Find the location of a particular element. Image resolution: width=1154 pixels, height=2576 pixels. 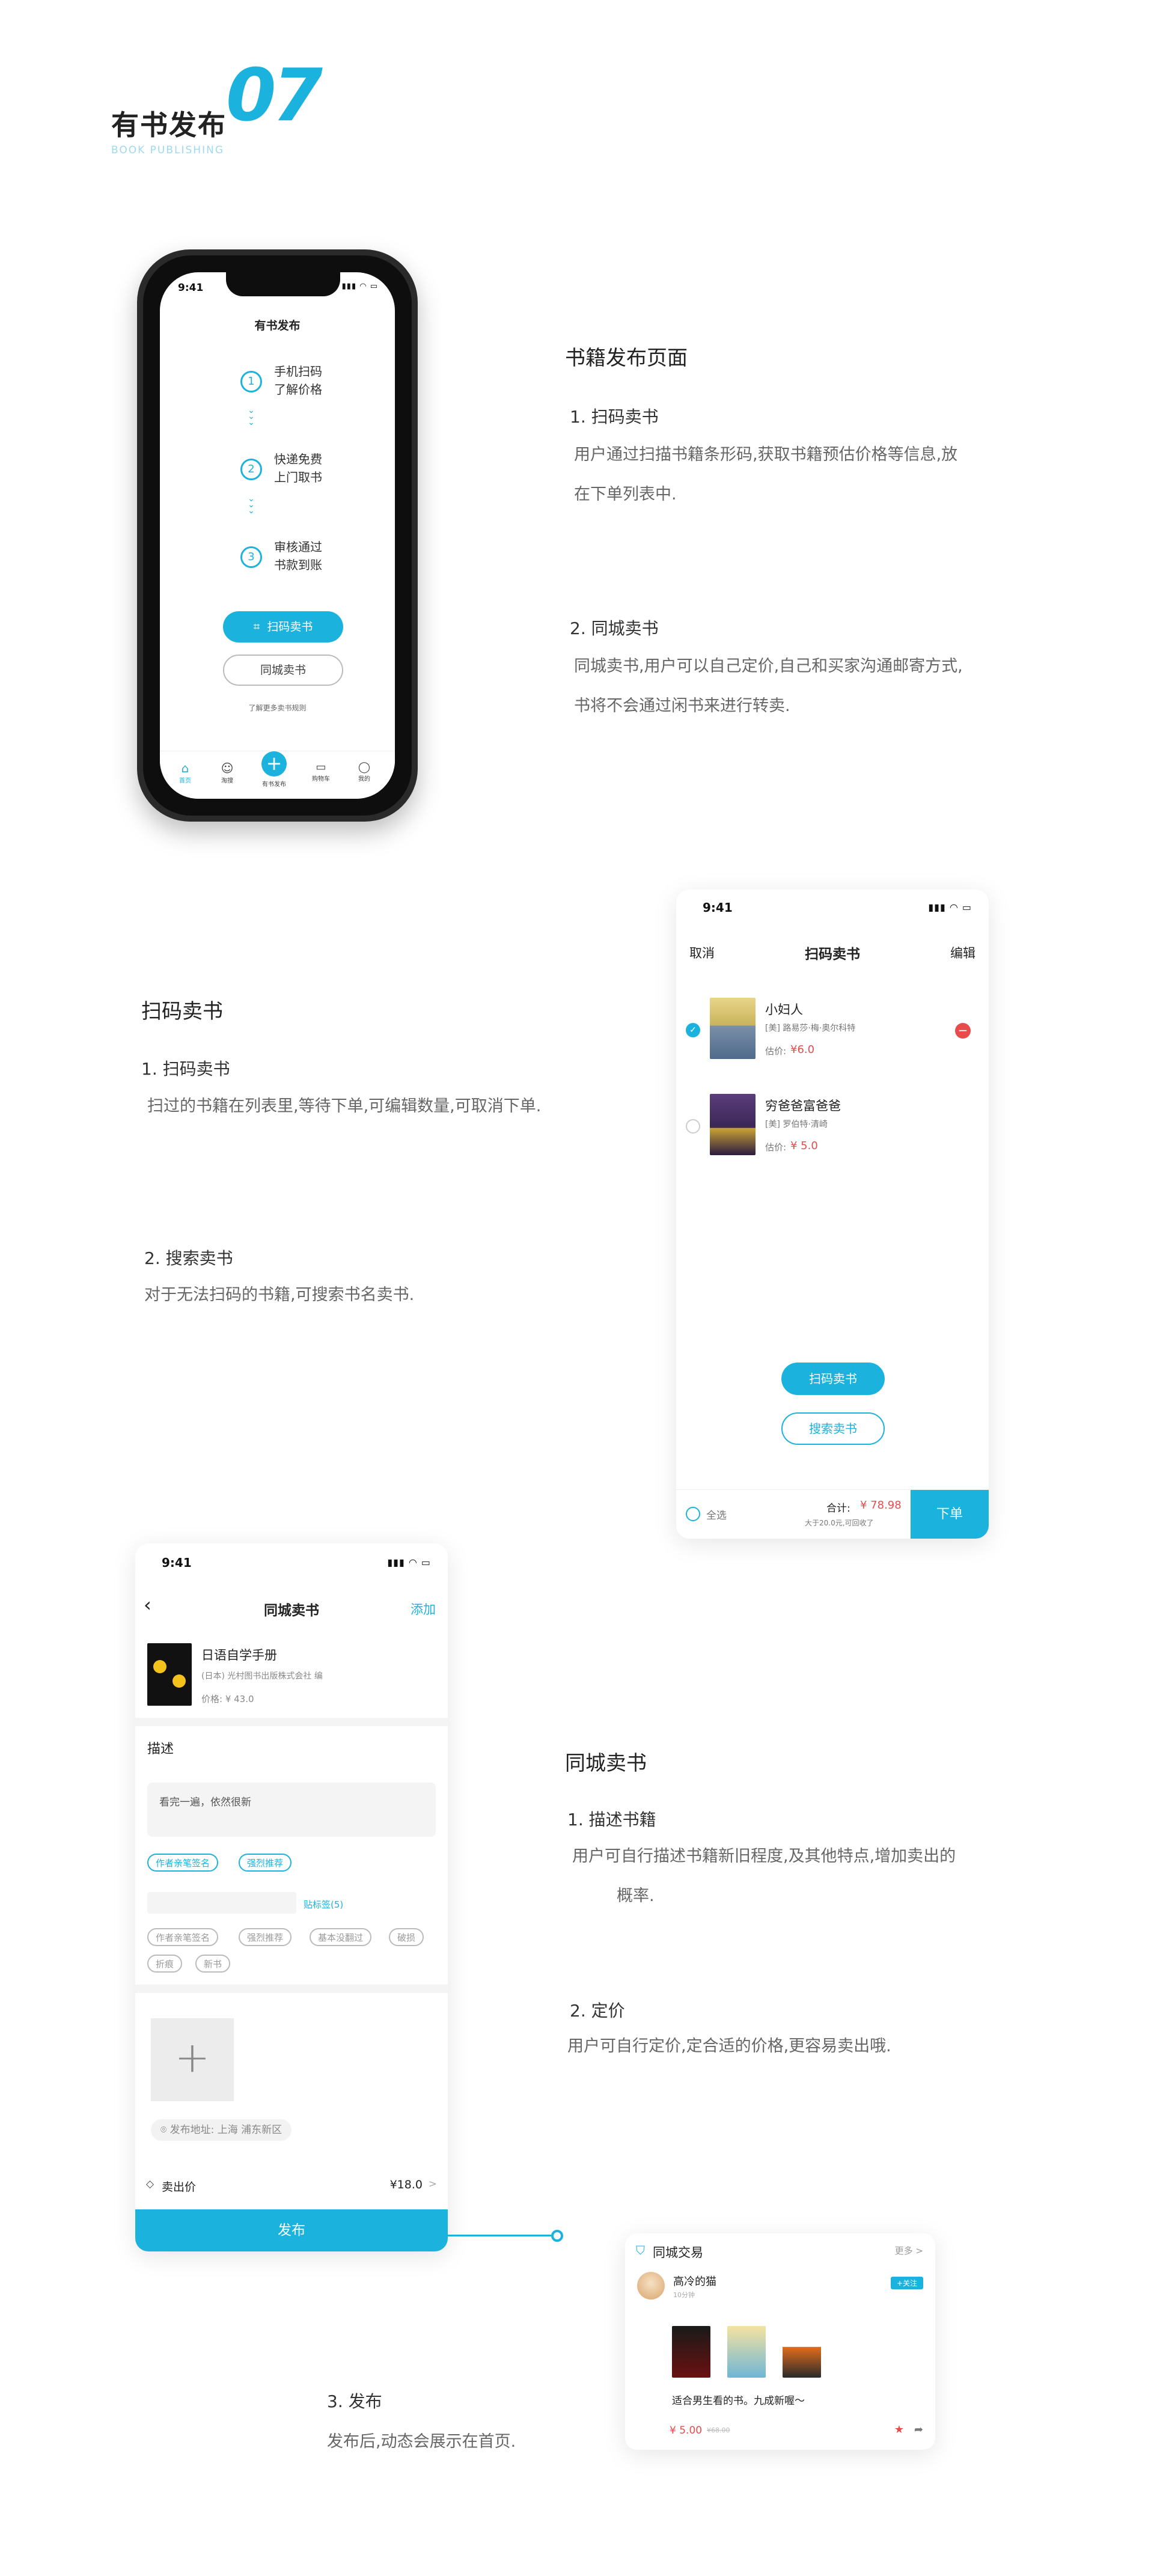

step-number: 1 is located at coordinates (251, 381).